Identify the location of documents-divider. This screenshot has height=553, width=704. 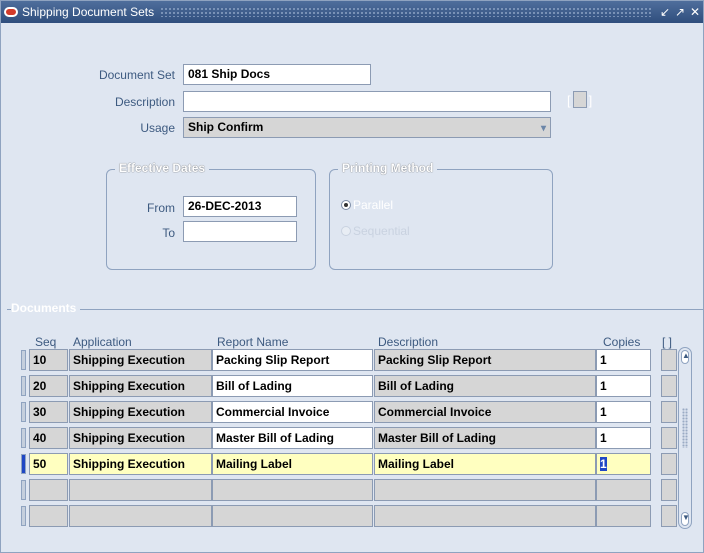
(355, 309).